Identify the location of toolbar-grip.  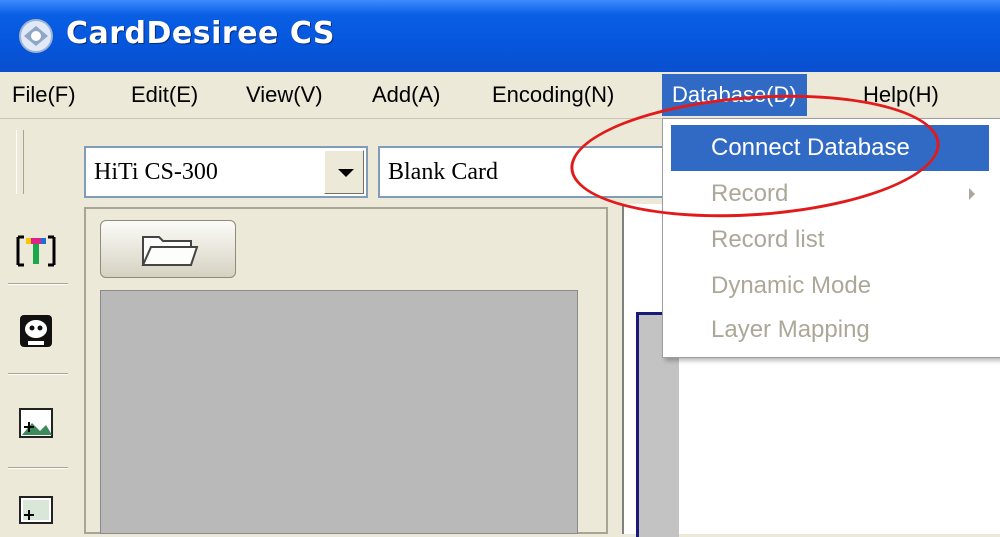
(20, 162).